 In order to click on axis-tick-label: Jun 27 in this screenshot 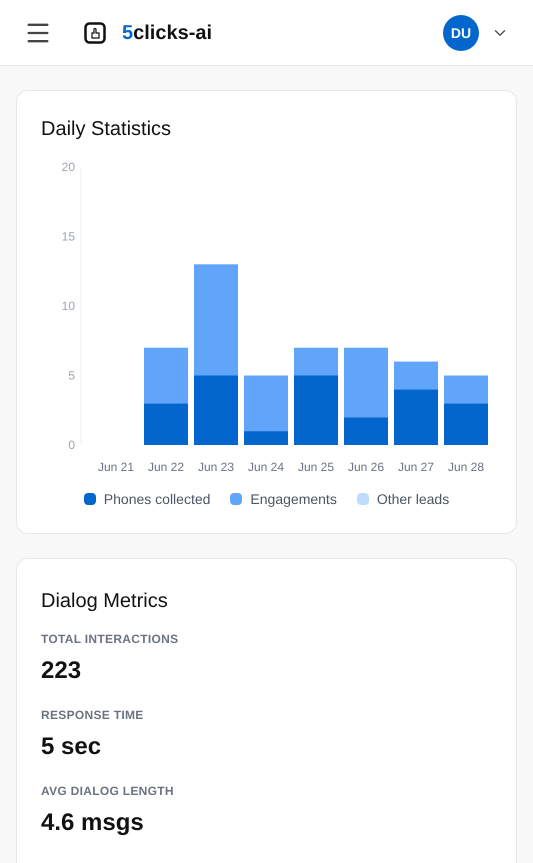, I will do `click(416, 467)`.